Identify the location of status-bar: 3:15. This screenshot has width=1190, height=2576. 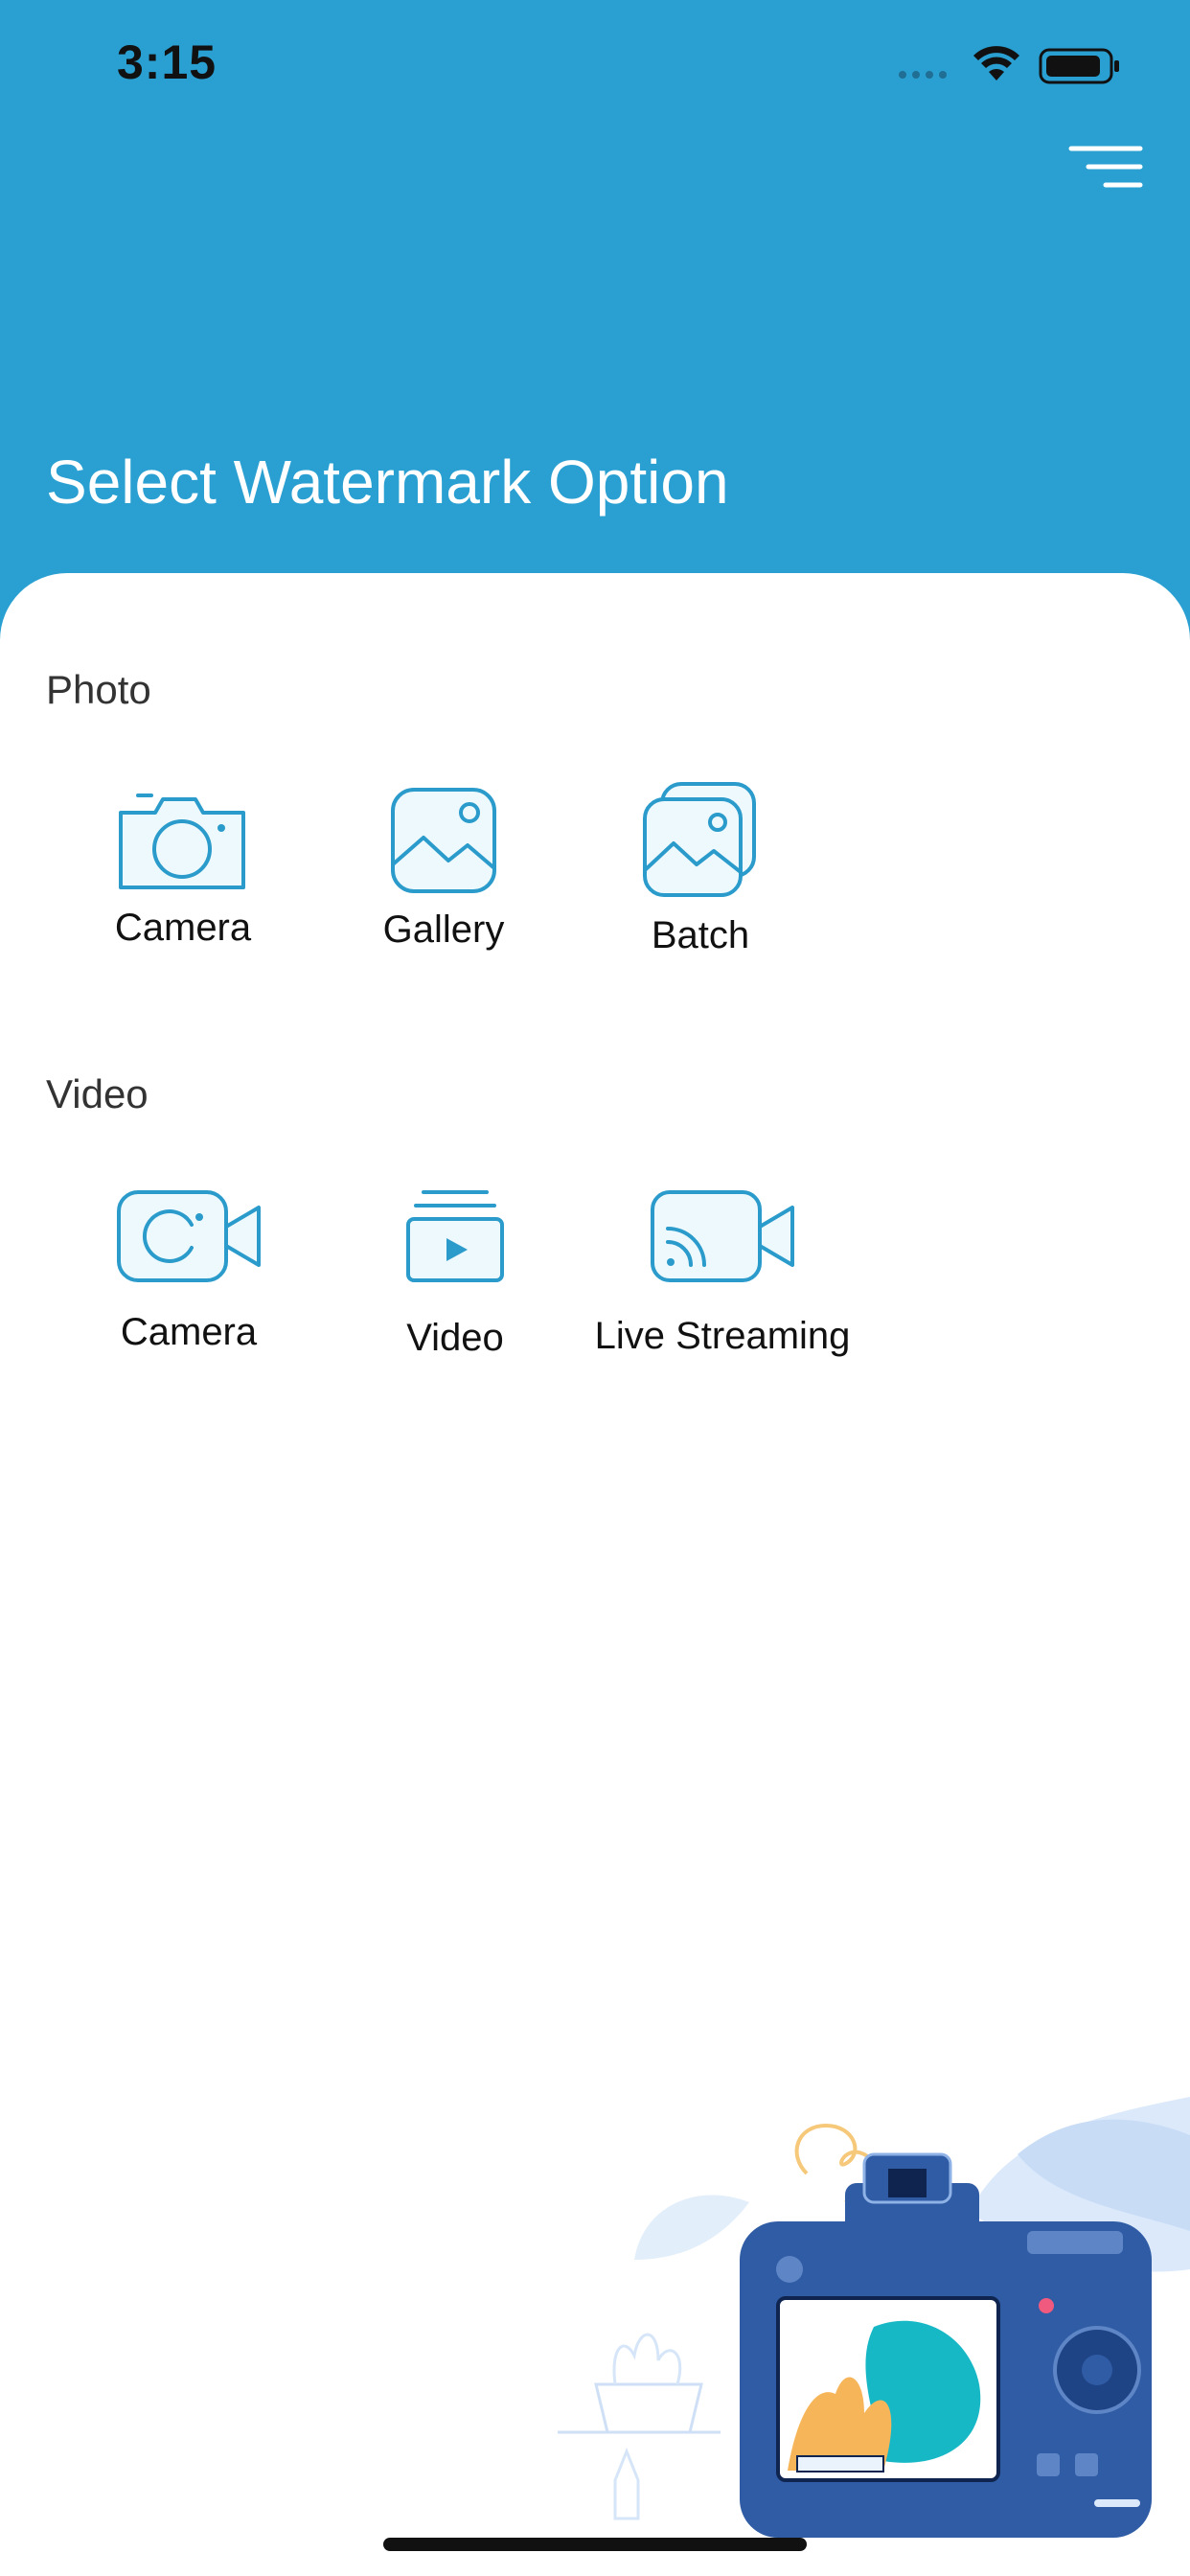
(595, 67).